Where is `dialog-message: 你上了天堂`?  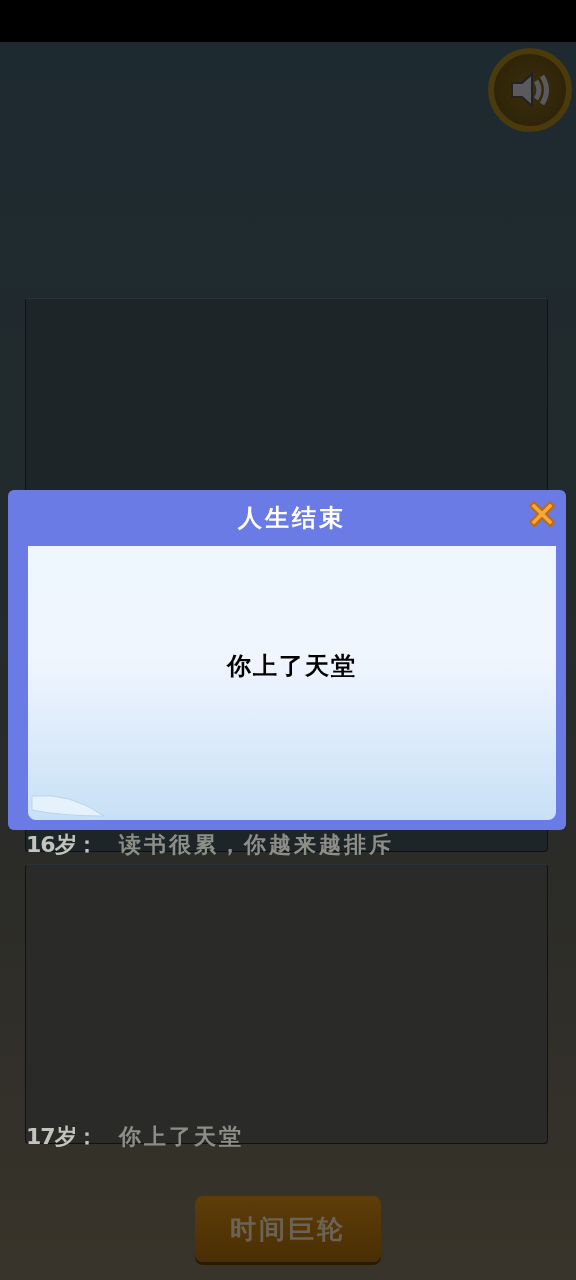 dialog-message: 你上了天堂 is located at coordinates (292, 665).